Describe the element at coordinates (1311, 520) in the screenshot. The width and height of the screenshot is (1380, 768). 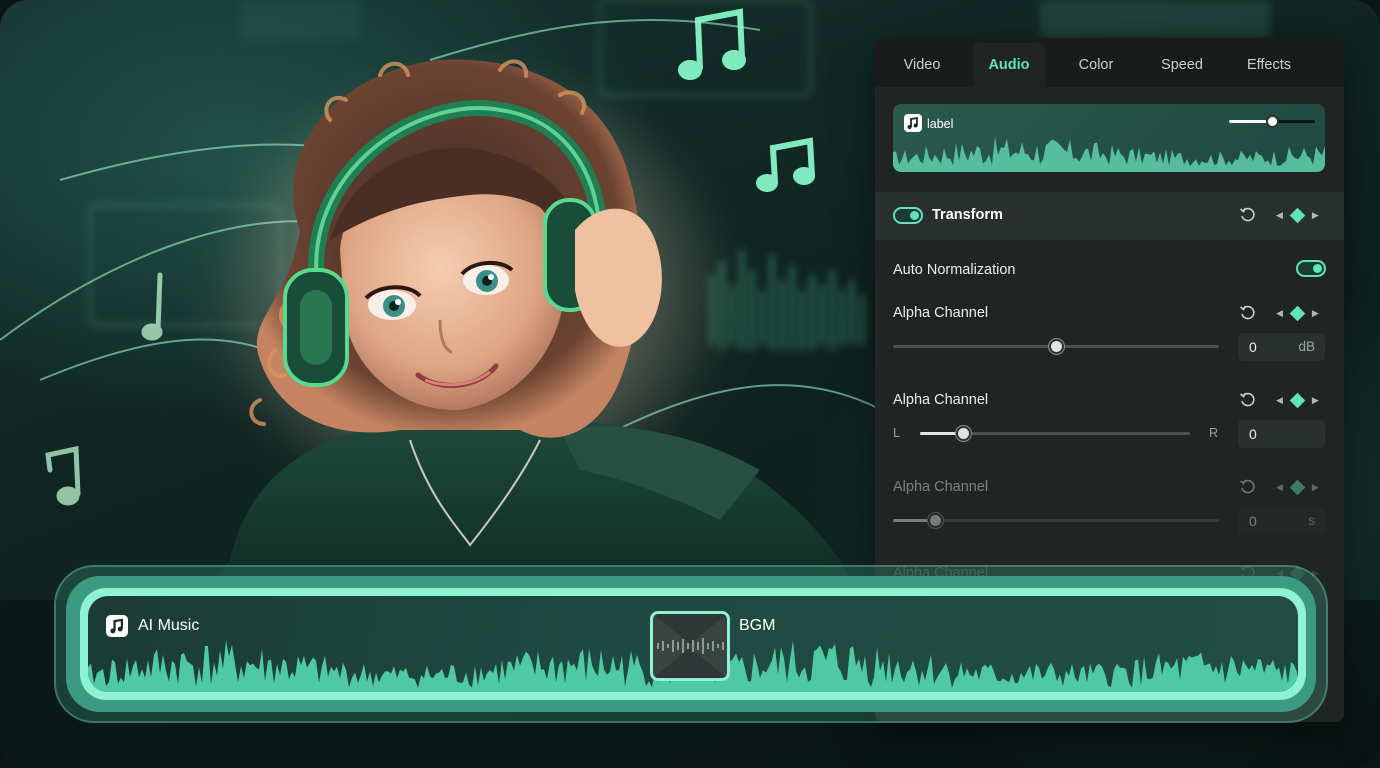
I see `channel-3-unit: s` at that location.